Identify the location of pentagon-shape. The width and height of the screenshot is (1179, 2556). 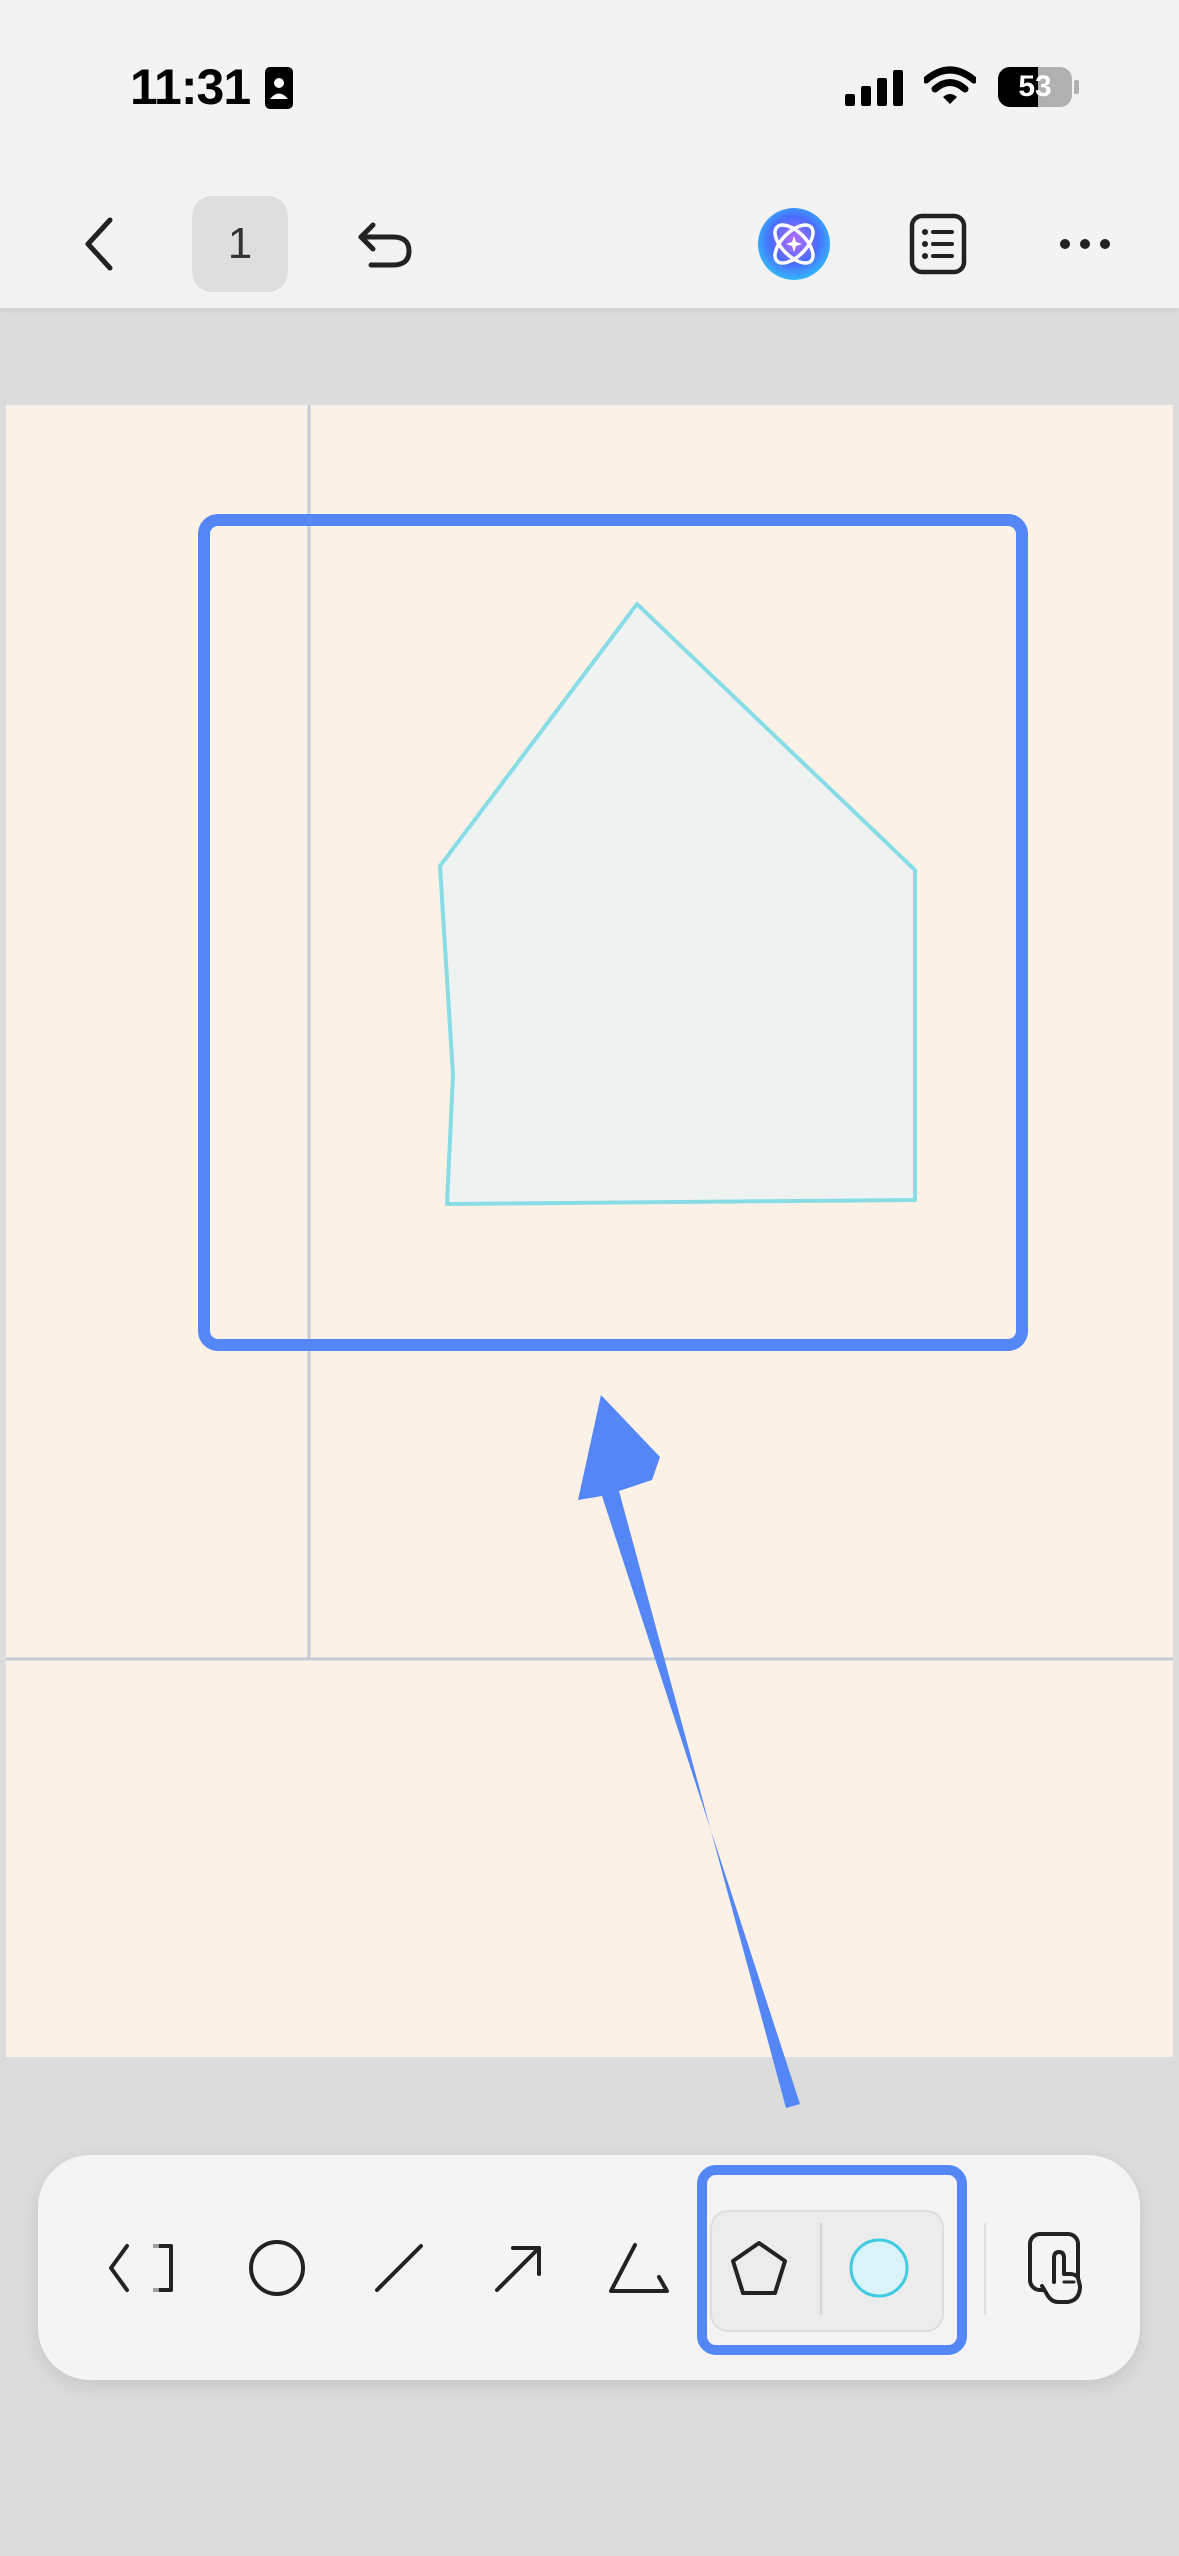
(677, 904).